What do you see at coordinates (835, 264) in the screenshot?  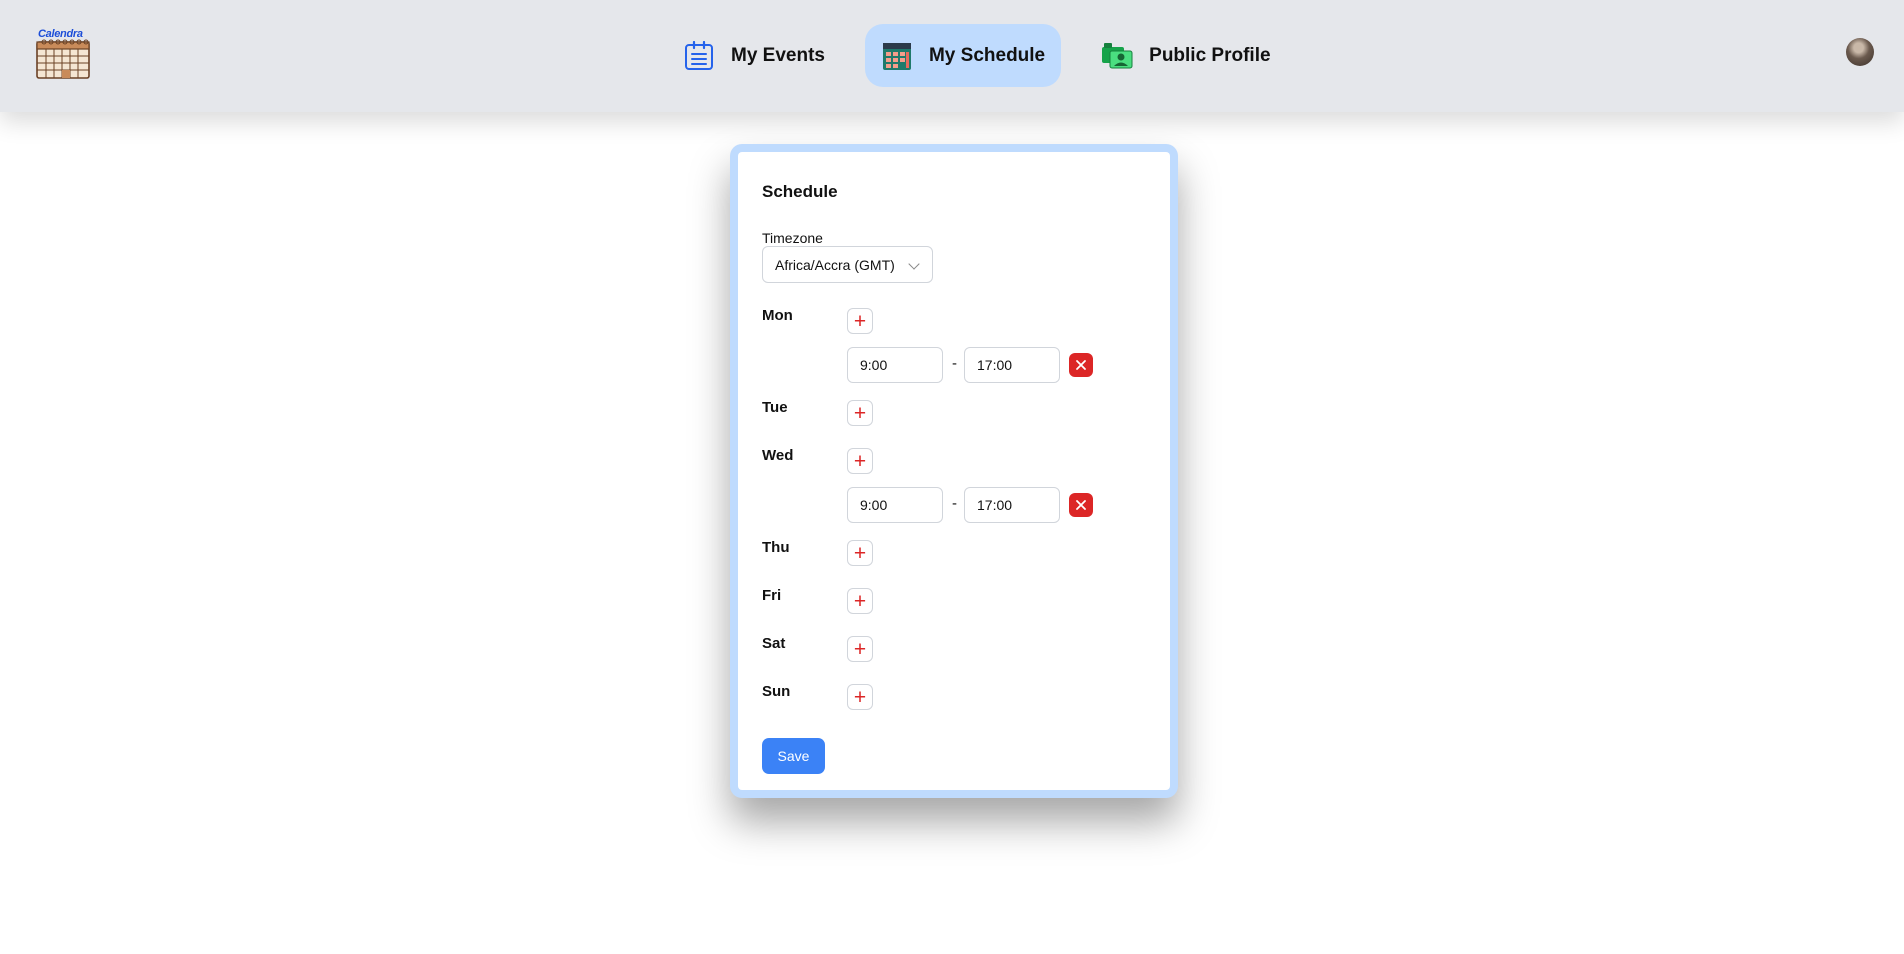 I see `timezone-value: Africa/Accra (GMT)` at bounding box center [835, 264].